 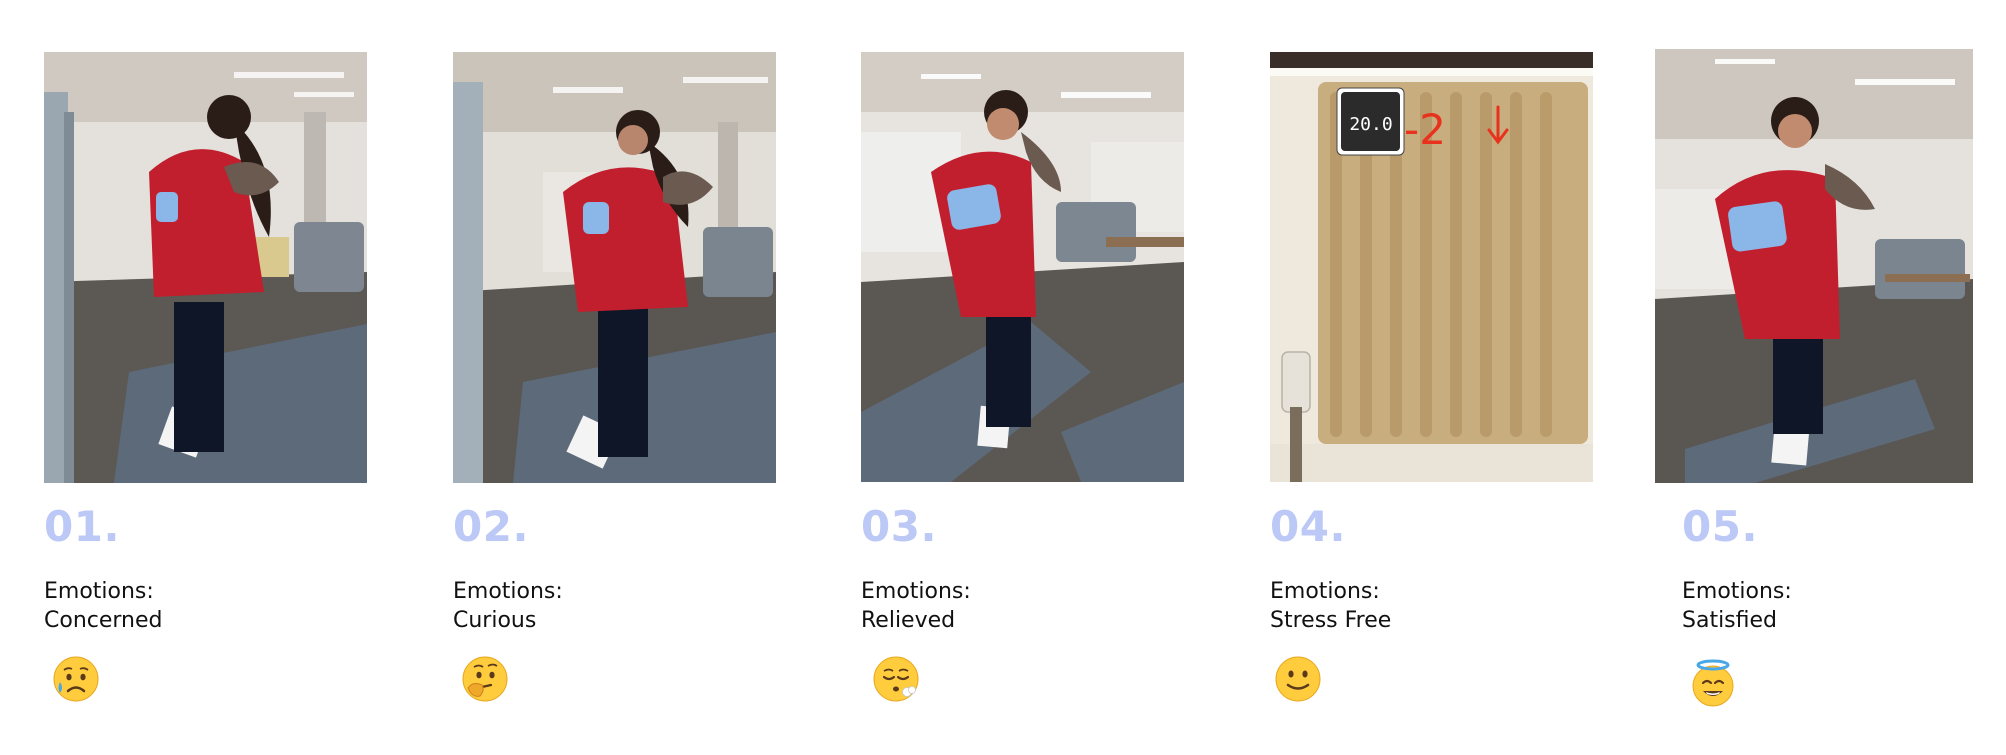 I want to click on step-1-photo, so click(x=205, y=267).